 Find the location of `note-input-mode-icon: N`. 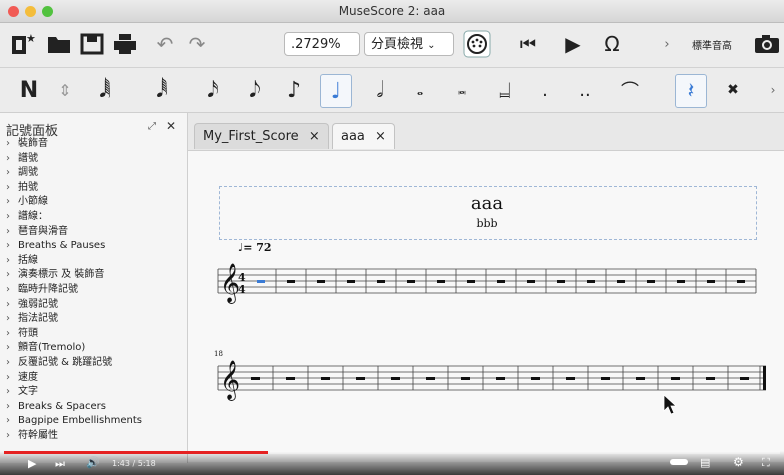

note-input-mode-icon: N is located at coordinates (29, 90).